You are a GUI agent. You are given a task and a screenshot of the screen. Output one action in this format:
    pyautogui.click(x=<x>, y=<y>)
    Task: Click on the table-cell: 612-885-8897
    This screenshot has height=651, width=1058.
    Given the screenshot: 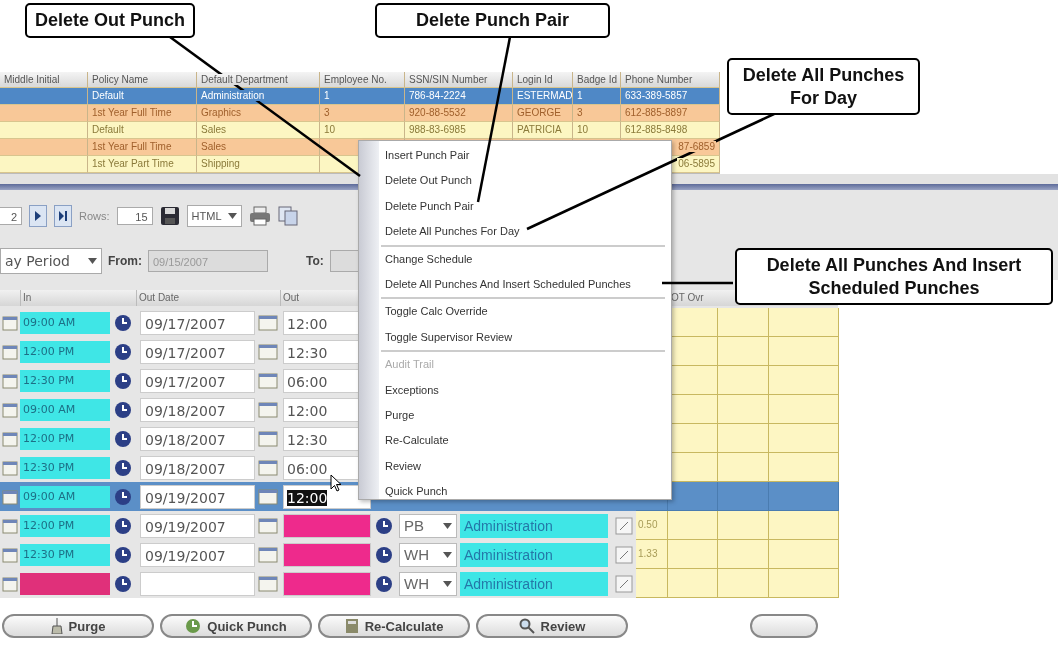 What is the action you would take?
    pyautogui.click(x=656, y=112)
    